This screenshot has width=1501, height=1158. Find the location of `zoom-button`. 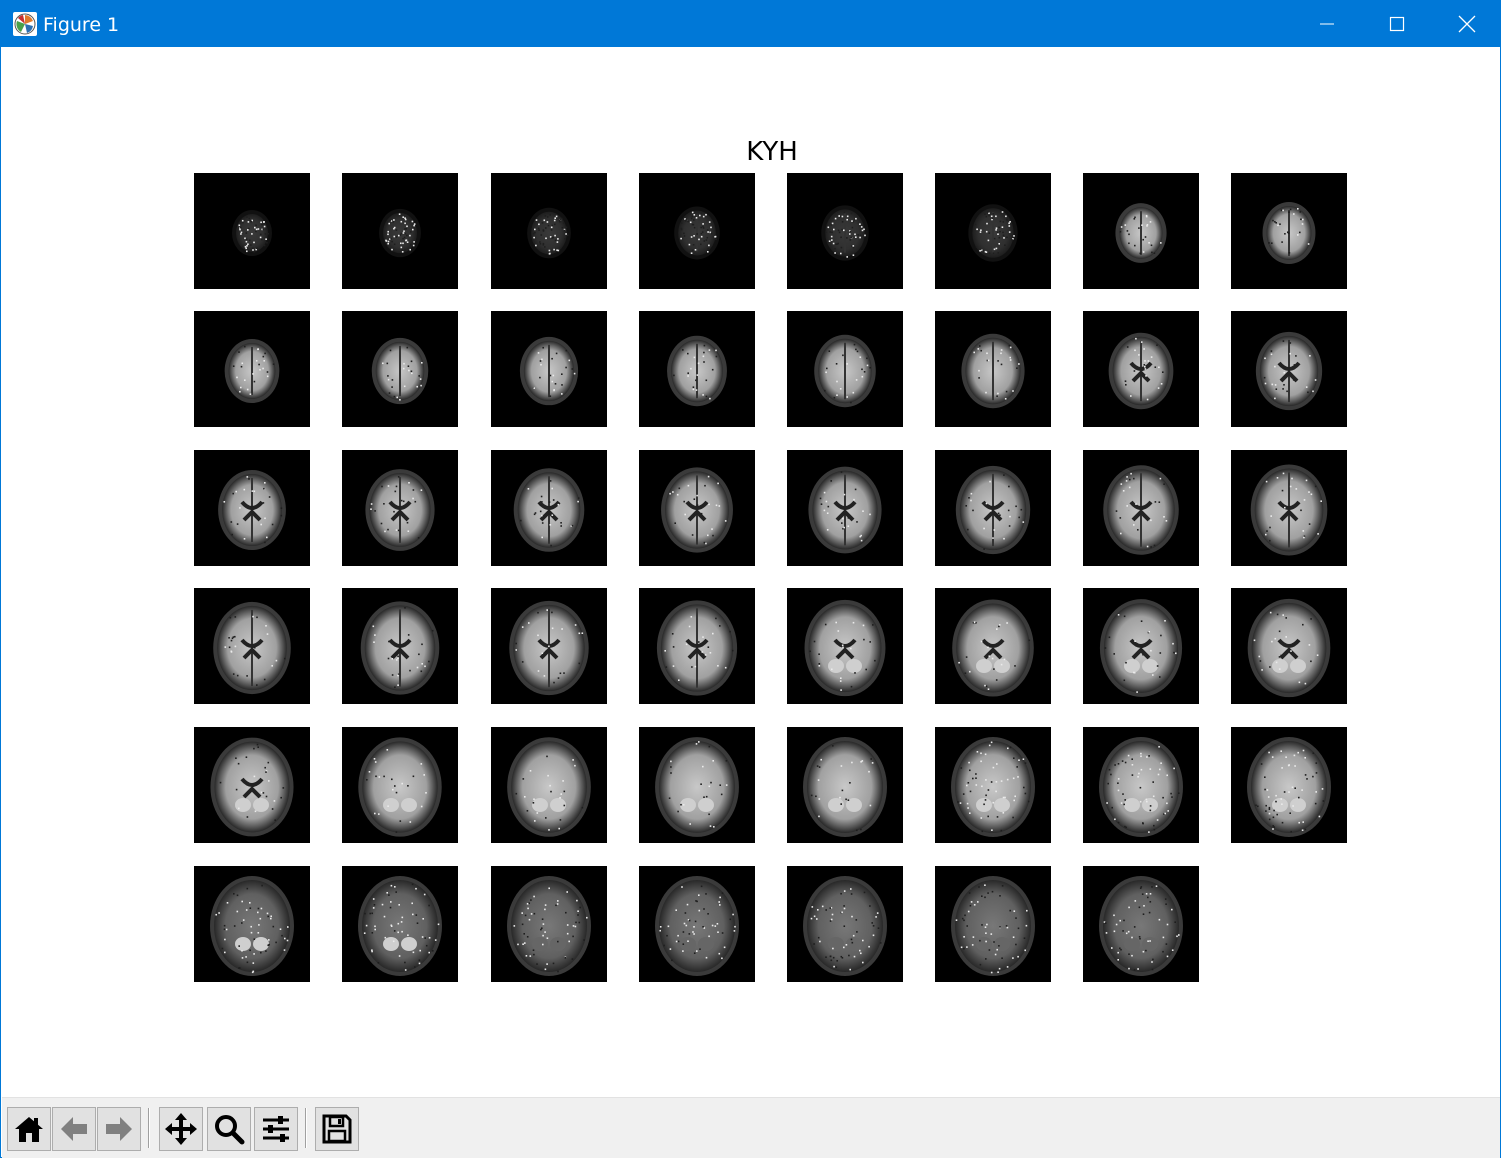

zoom-button is located at coordinates (229, 1129).